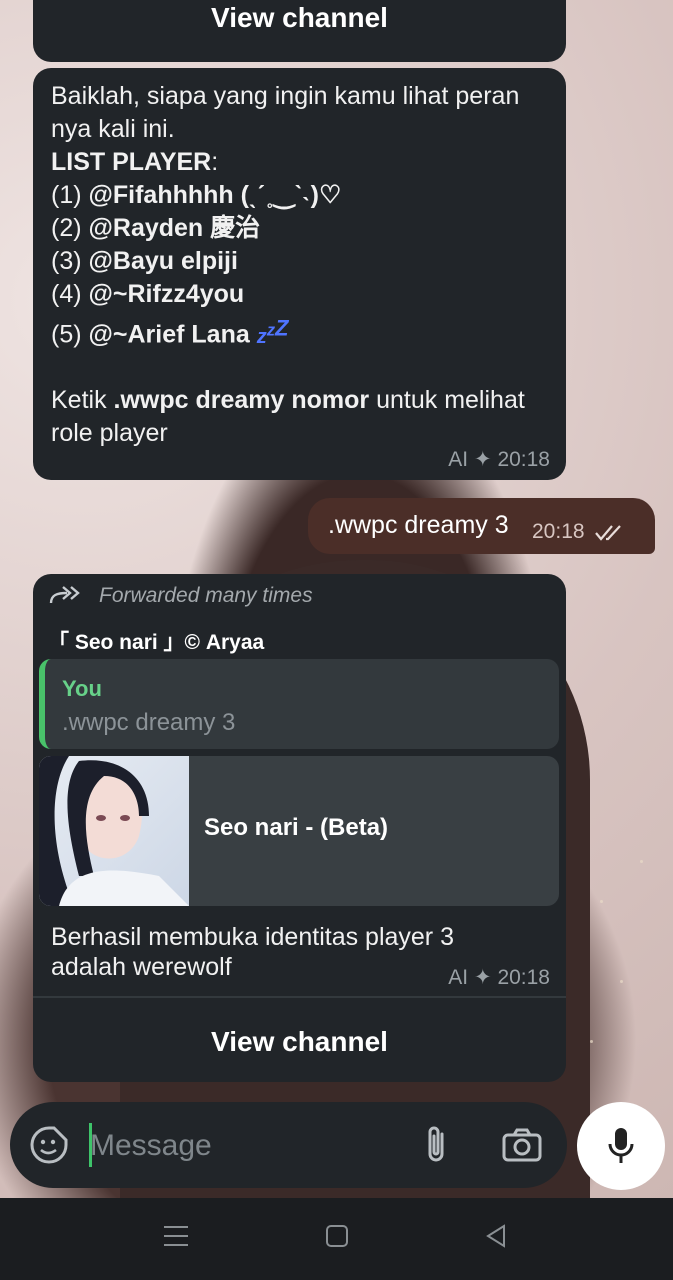  What do you see at coordinates (114, 831) in the screenshot?
I see `preview-thumbnail` at bounding box center [114, 831].